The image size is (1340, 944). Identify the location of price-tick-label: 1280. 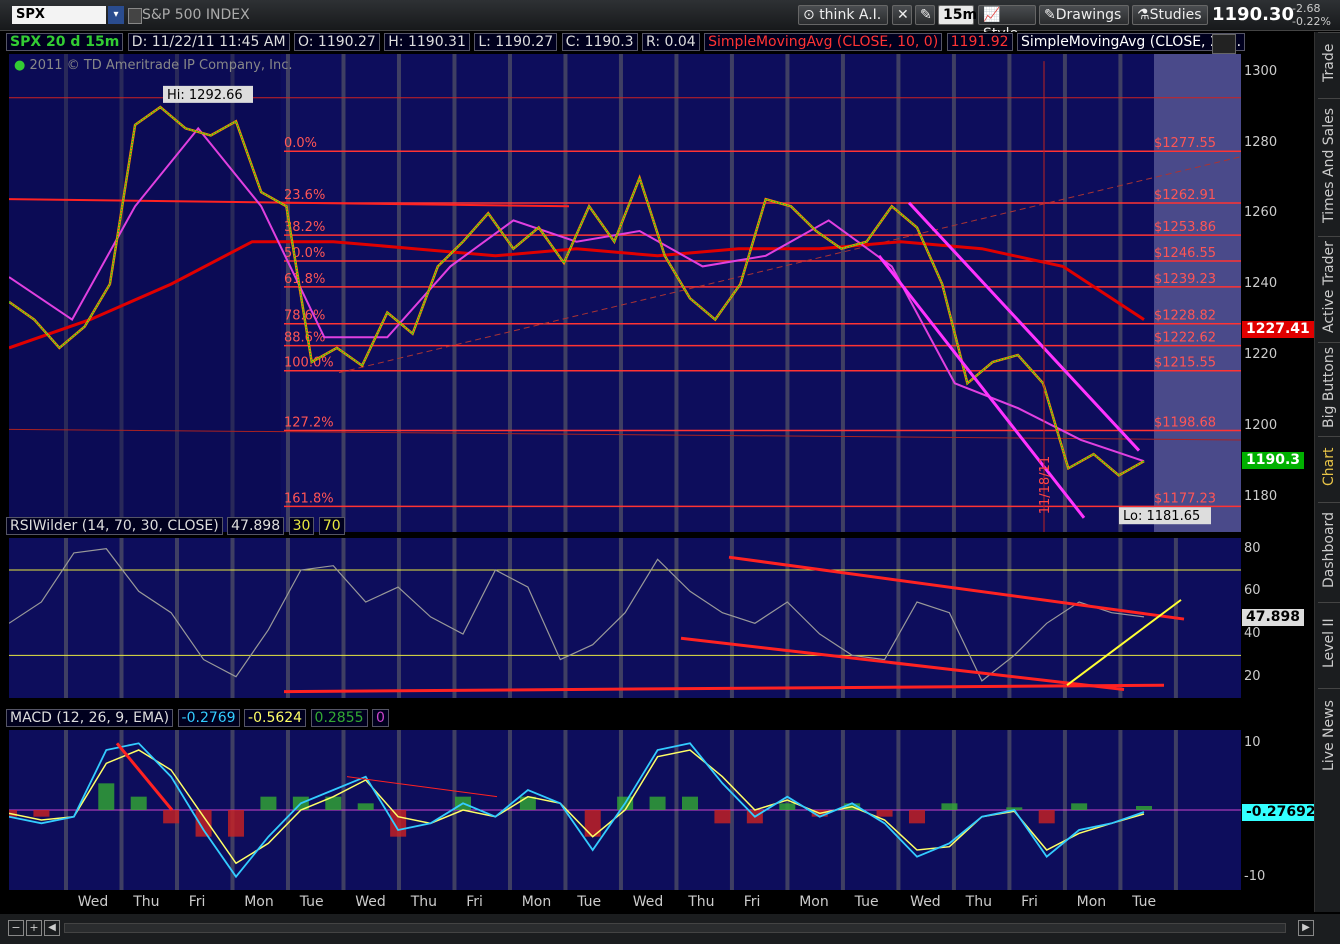
(1261, 142).